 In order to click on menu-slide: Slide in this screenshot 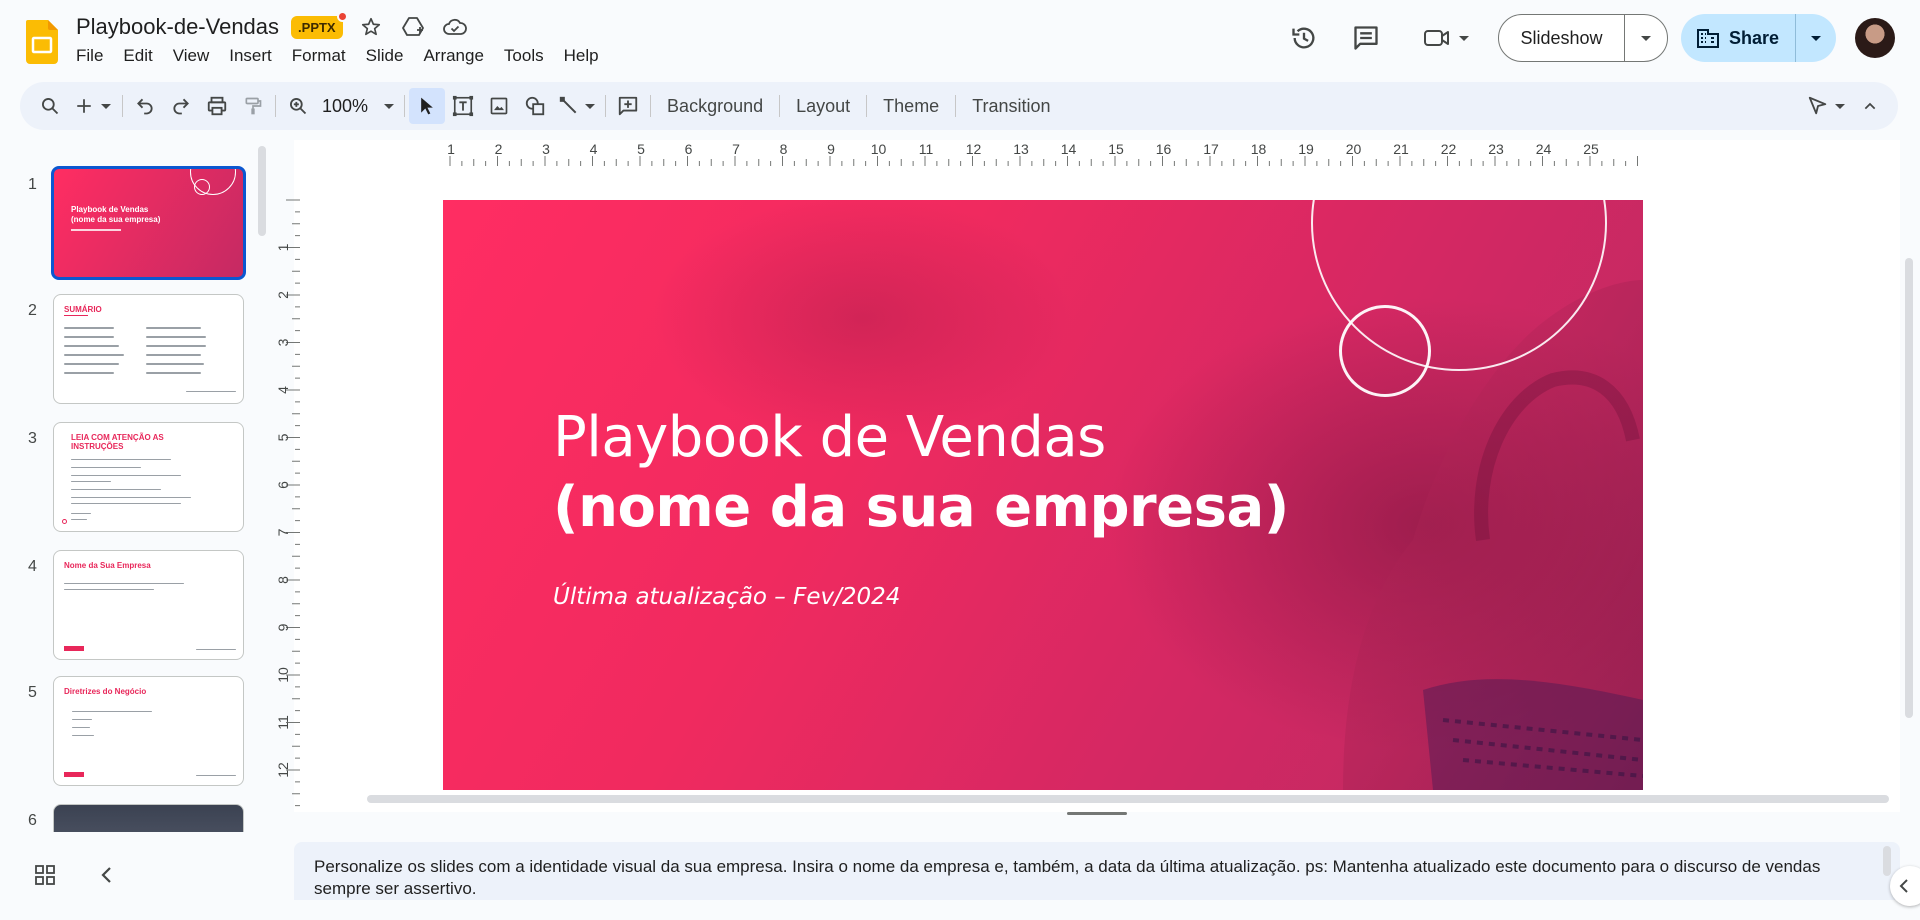, I will do `click(385, 56)`.